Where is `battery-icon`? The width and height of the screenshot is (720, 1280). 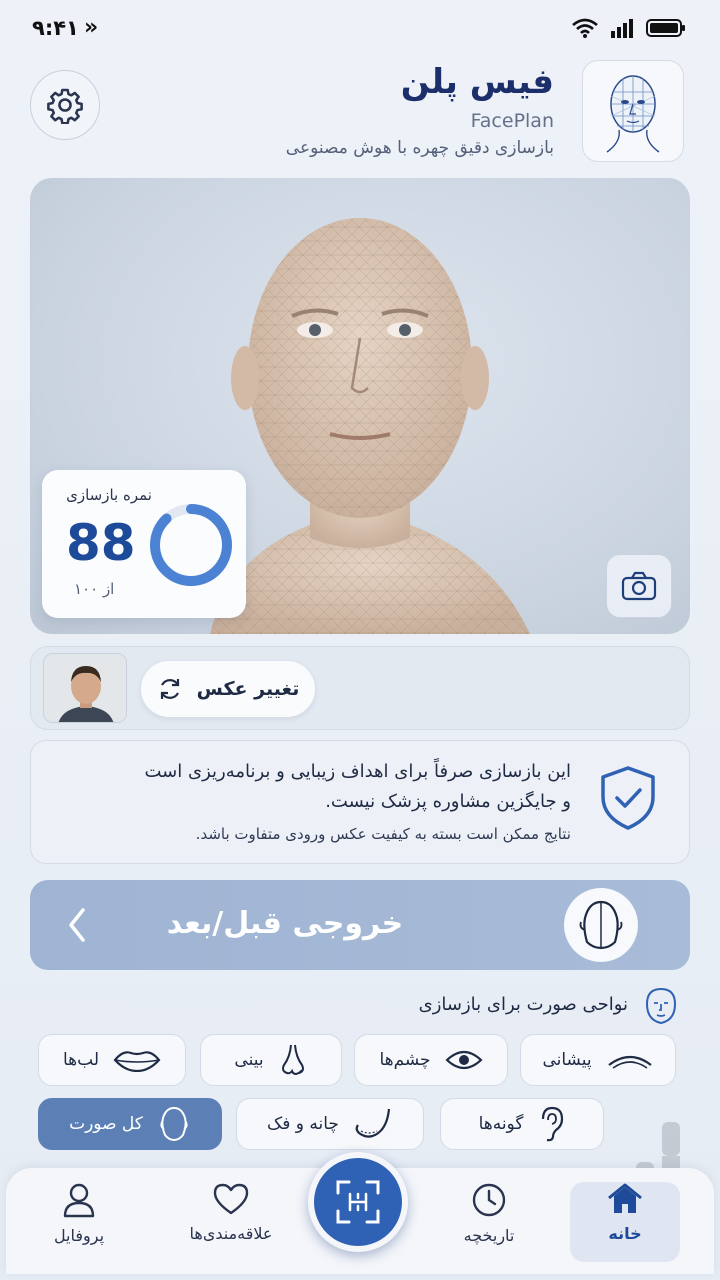
battery-icon is located at coordinates (665, 28).